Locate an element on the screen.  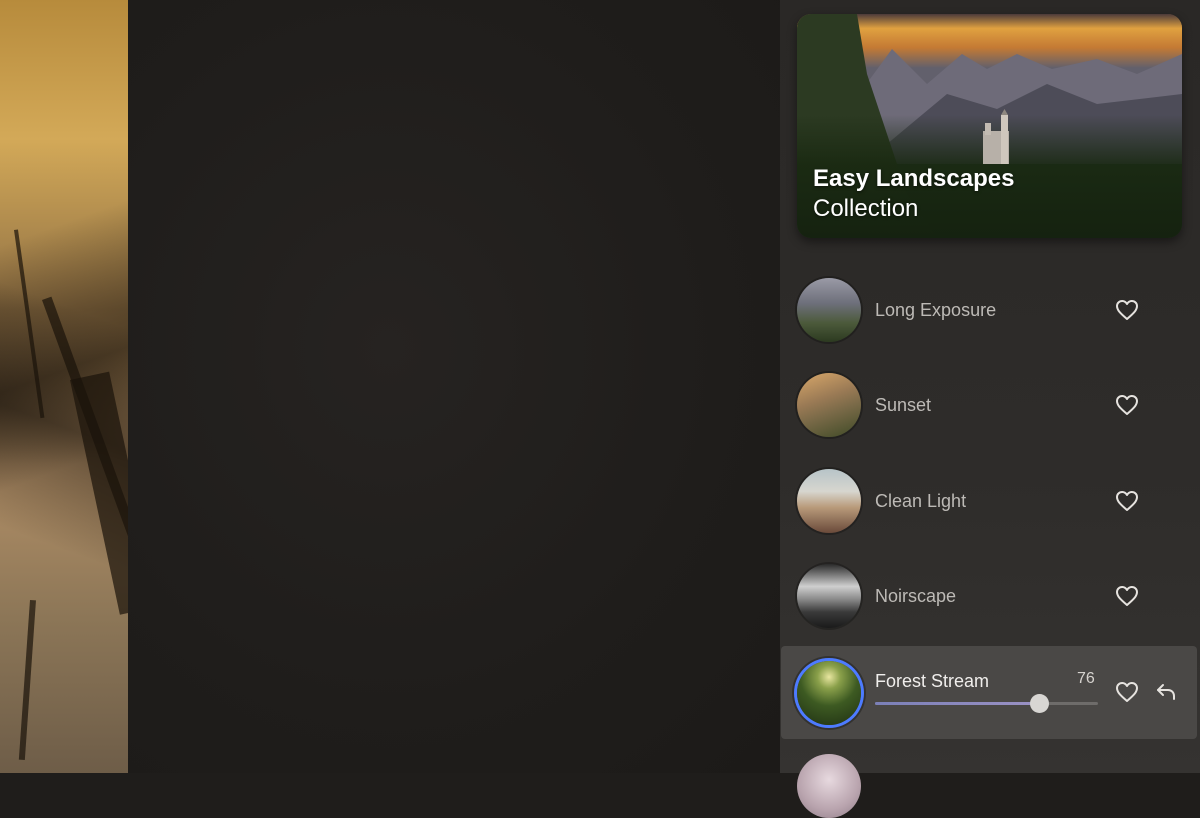
preset-label: Long Exposure is located at coordinates (936, 310).